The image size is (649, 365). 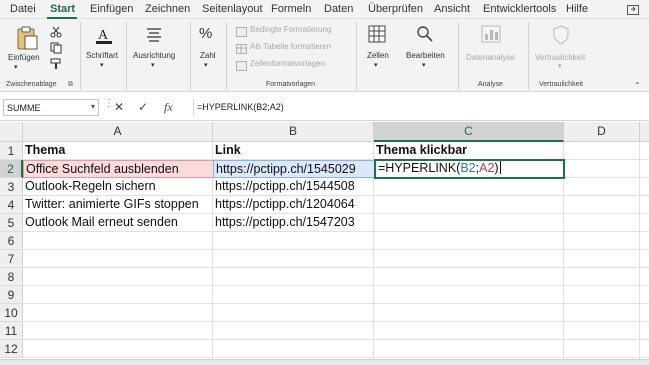 What do you see at coordinates (241, 67) in the screenshot?
I see `cell-styles-icon` at bounding box center [241, 67].